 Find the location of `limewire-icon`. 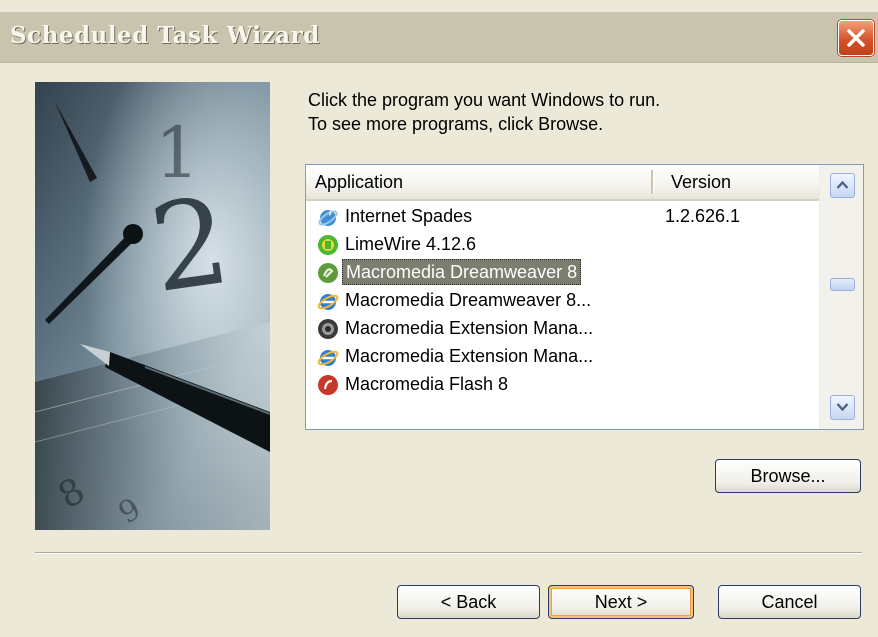

limewire-icon is located at coordinates (328, 245).